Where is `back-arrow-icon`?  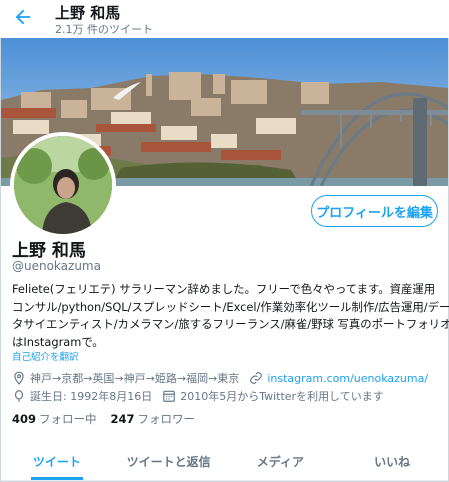
back-arrow-icon is located at coordinates (23, 17).